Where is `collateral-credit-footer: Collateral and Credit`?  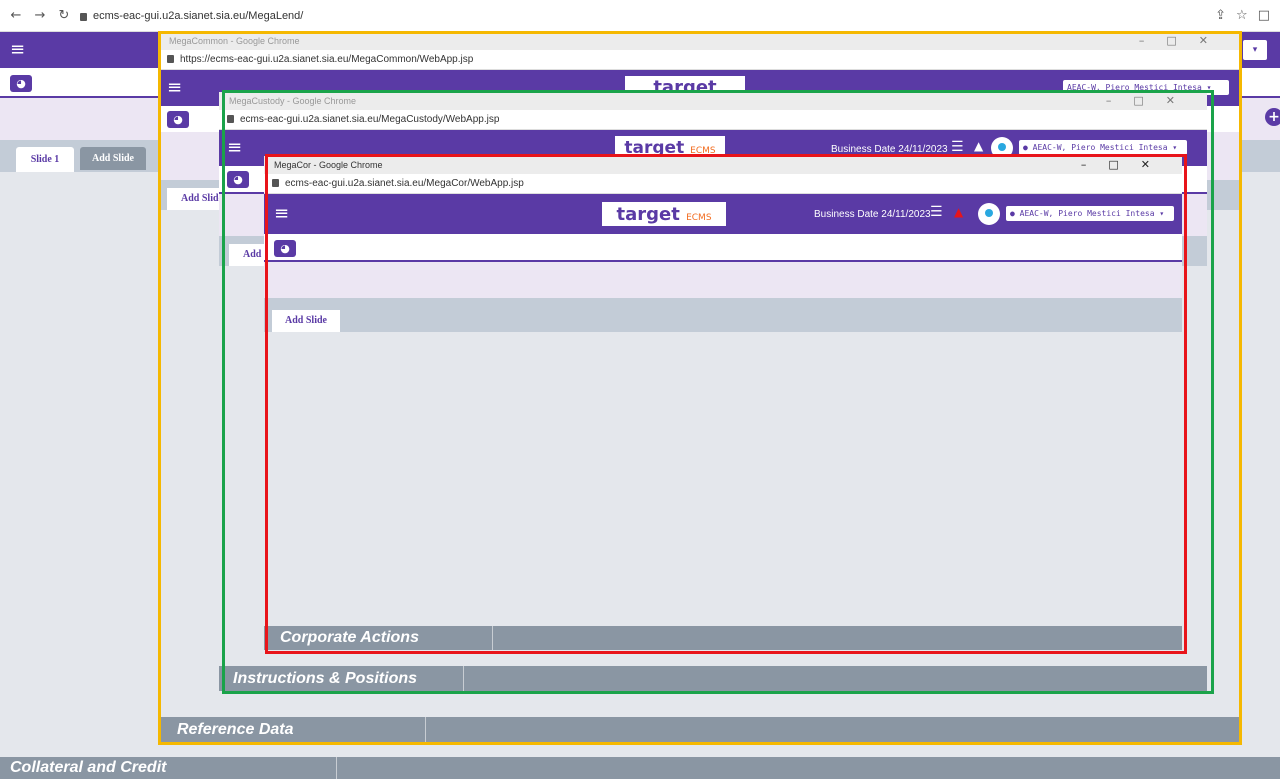
collateral-credit-footer: Collateral and Credit is located at coordinates (640, 768).